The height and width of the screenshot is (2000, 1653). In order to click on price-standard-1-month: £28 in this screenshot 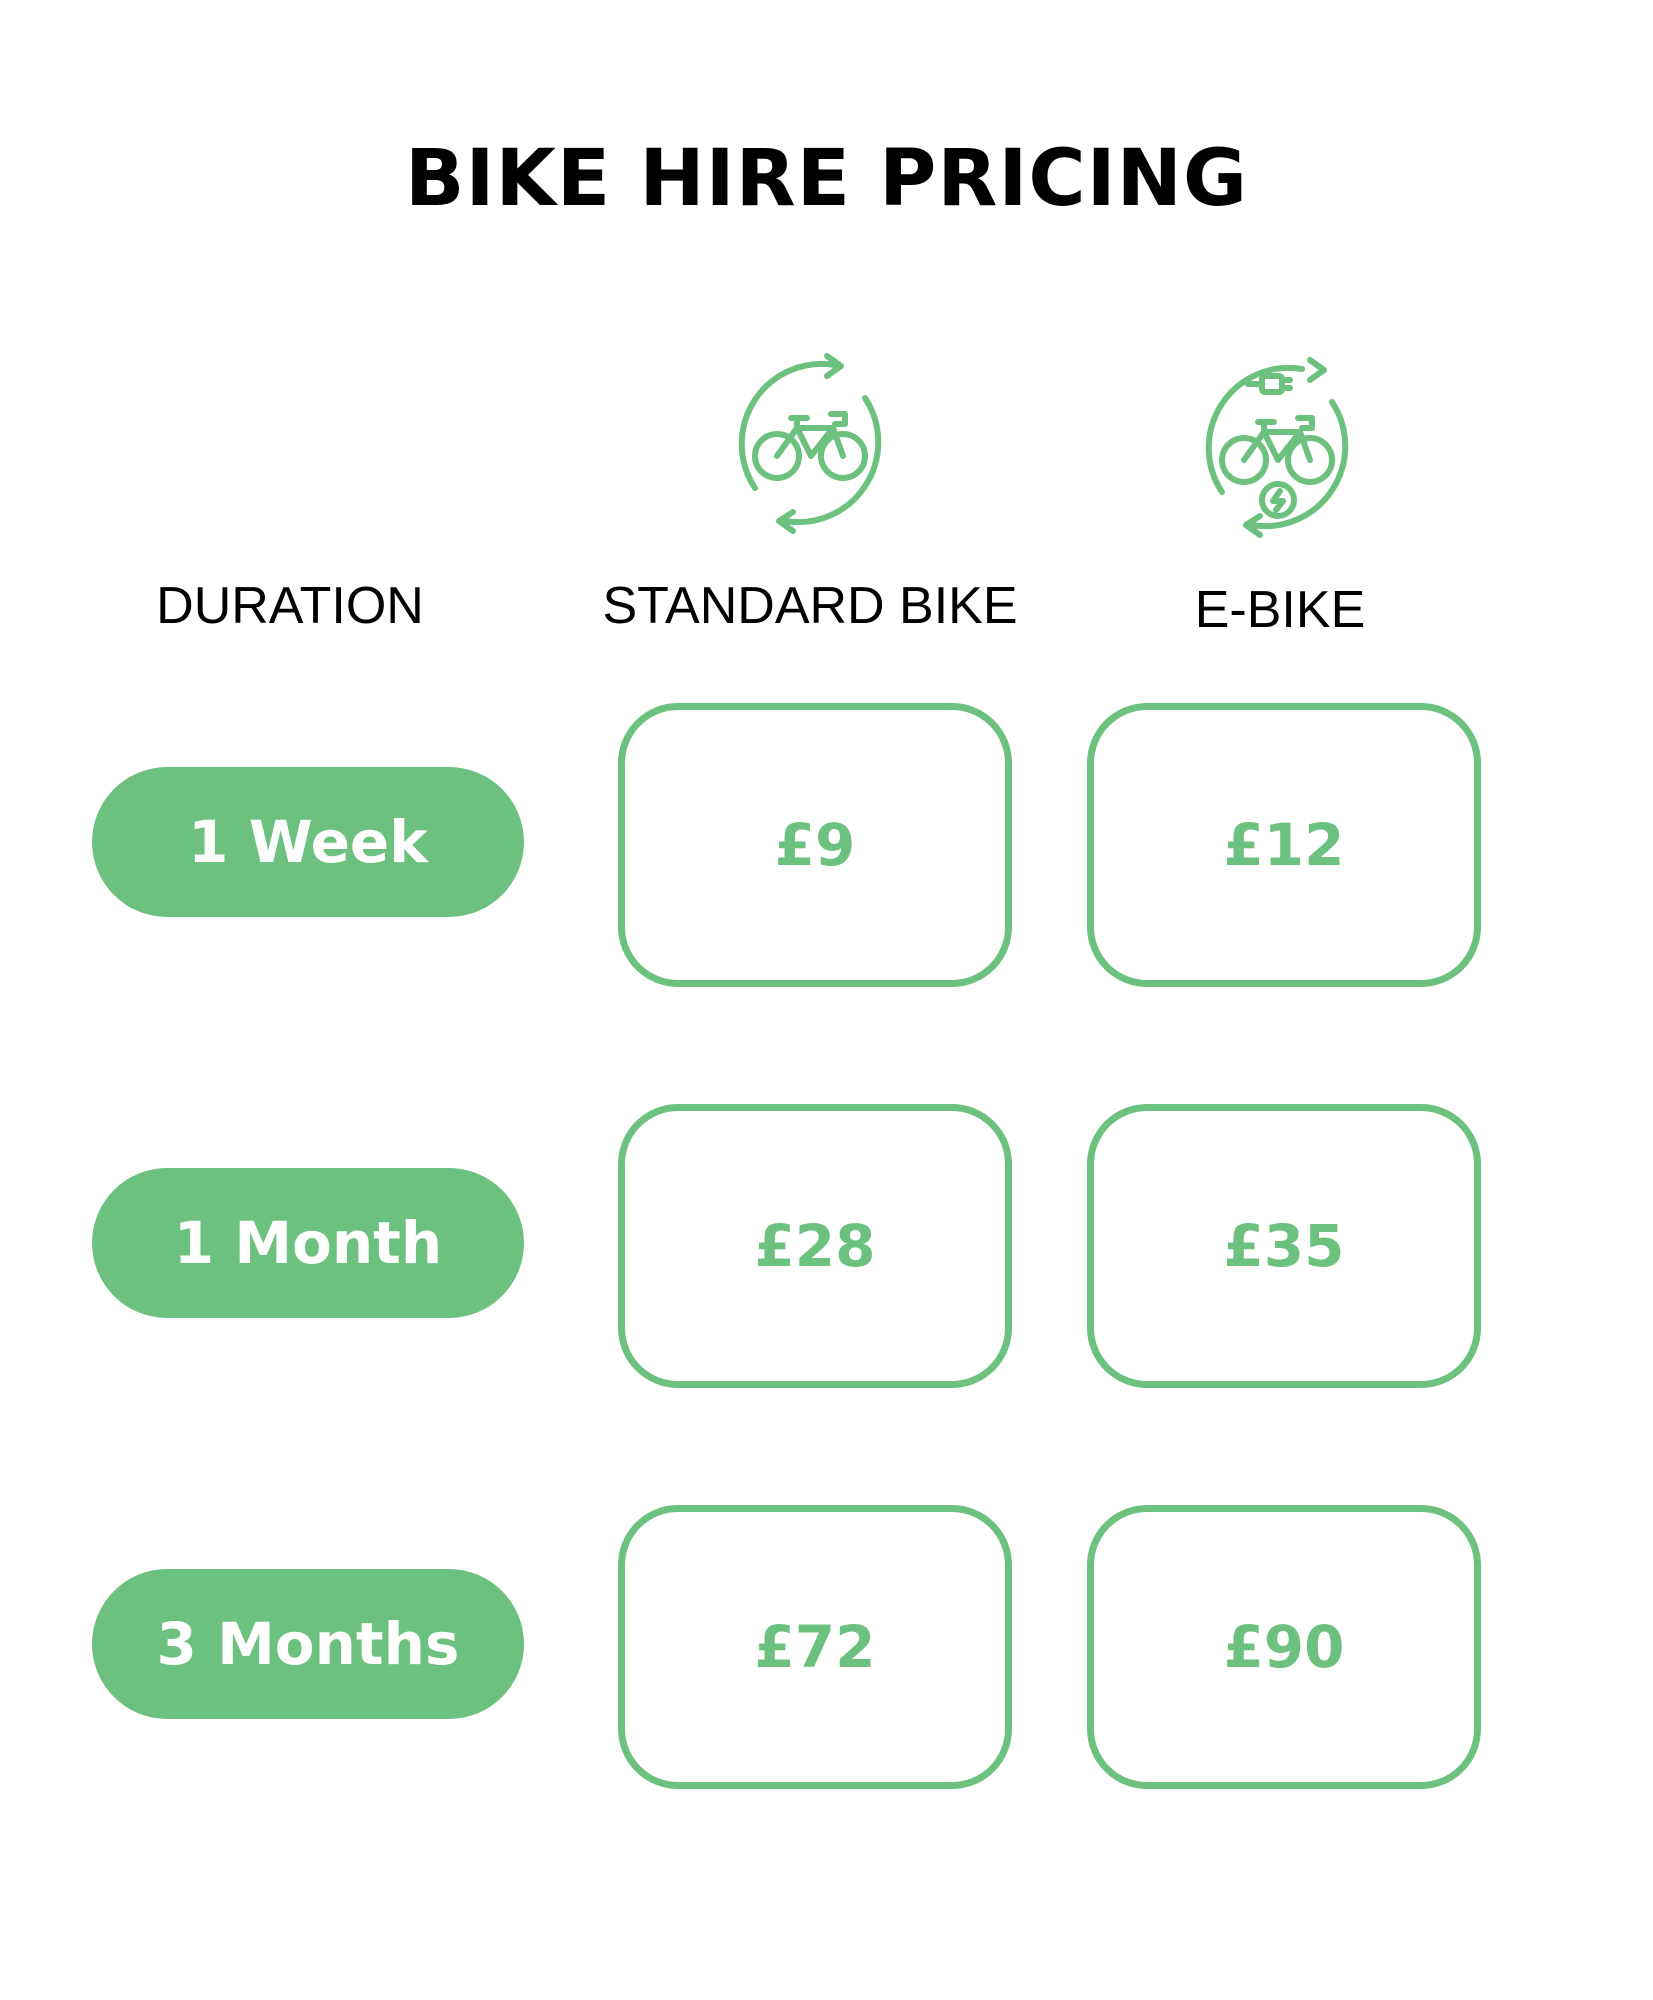, I will do `click(815, 1246)`.